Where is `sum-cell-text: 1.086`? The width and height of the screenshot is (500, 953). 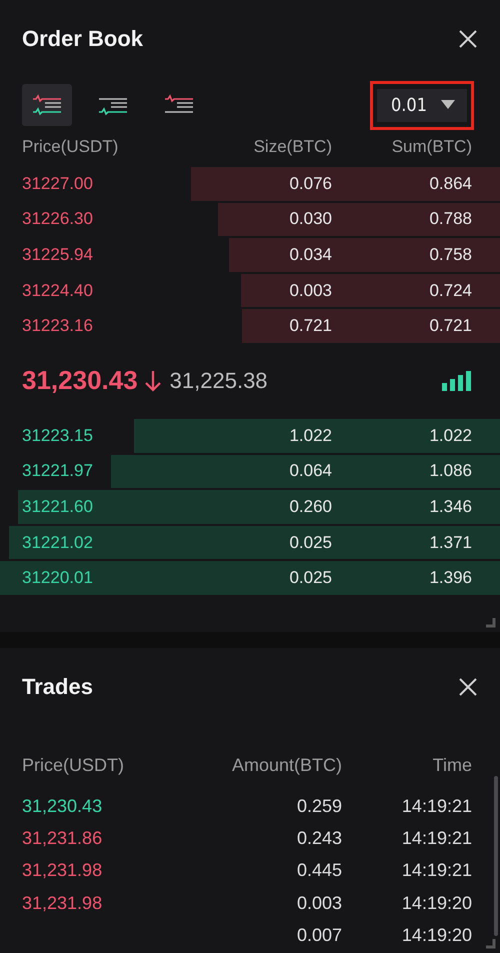 sum-cell-text: 1.086 is located at coordinates (450, 471).